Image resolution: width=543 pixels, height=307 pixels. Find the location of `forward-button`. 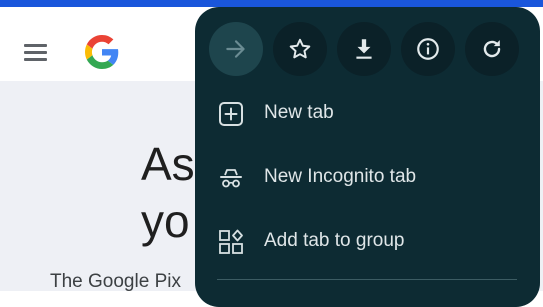

forward-button is located at coordinates (236, 49).